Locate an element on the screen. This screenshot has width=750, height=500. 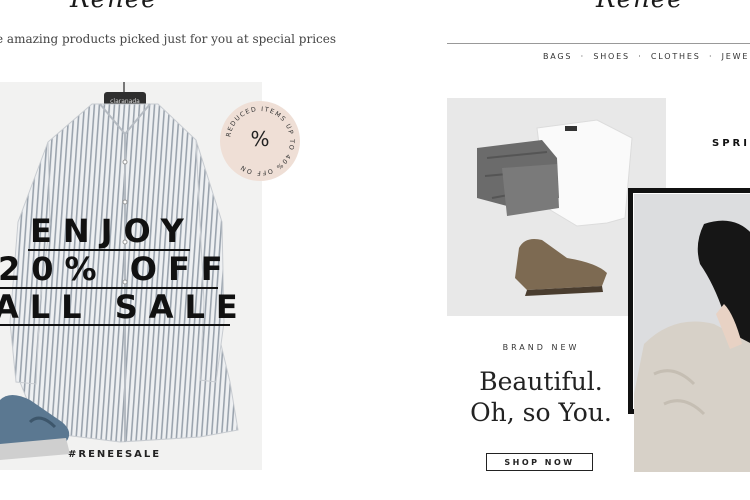
nav-item-shoes: SHOES is located at coordinates (611, 56).